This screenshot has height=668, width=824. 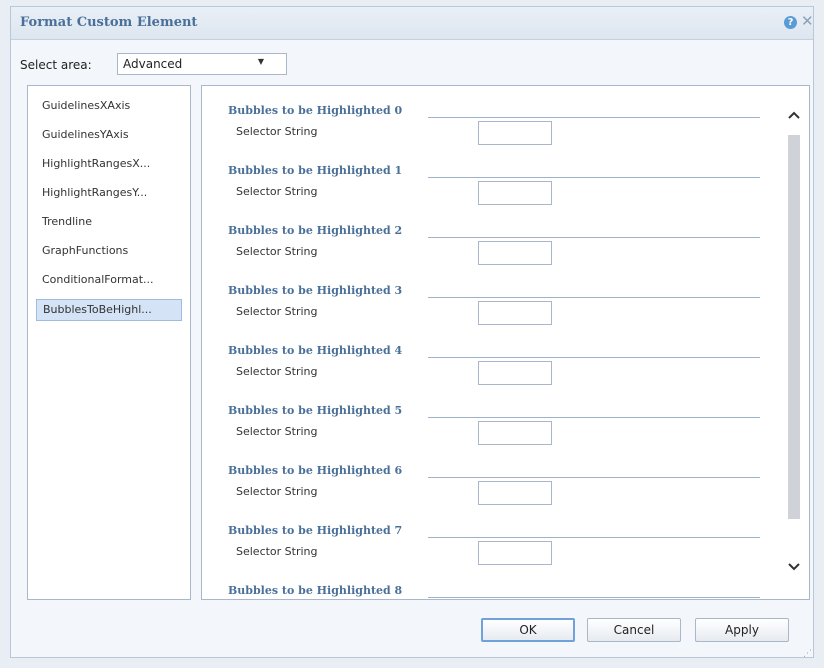 What do you see at coordinates (109, 136) in the screenshot?
I see `element-list-item: GuidelinesYAxis` at bounding box center [109, 136].